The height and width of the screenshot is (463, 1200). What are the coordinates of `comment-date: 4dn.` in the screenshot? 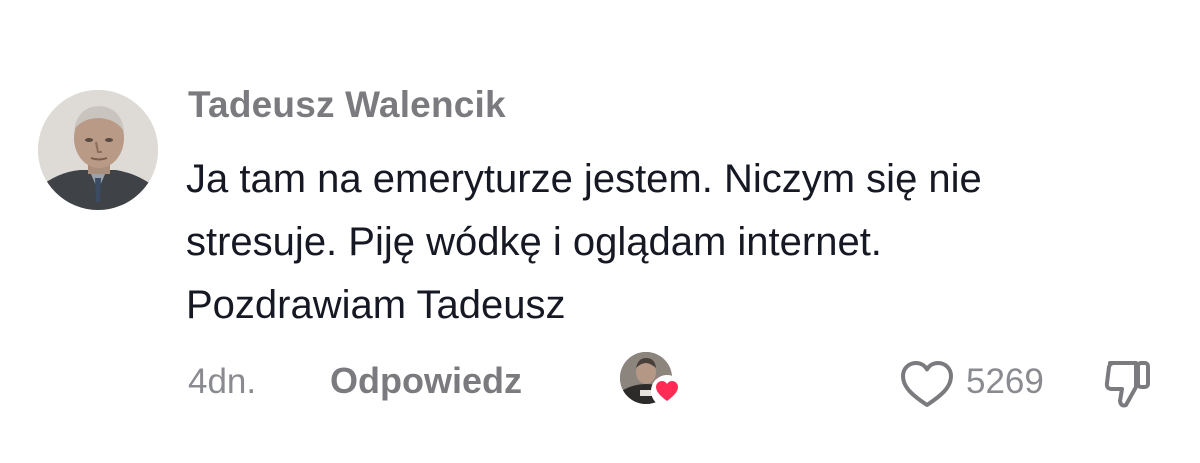 It's located at (222, 381).